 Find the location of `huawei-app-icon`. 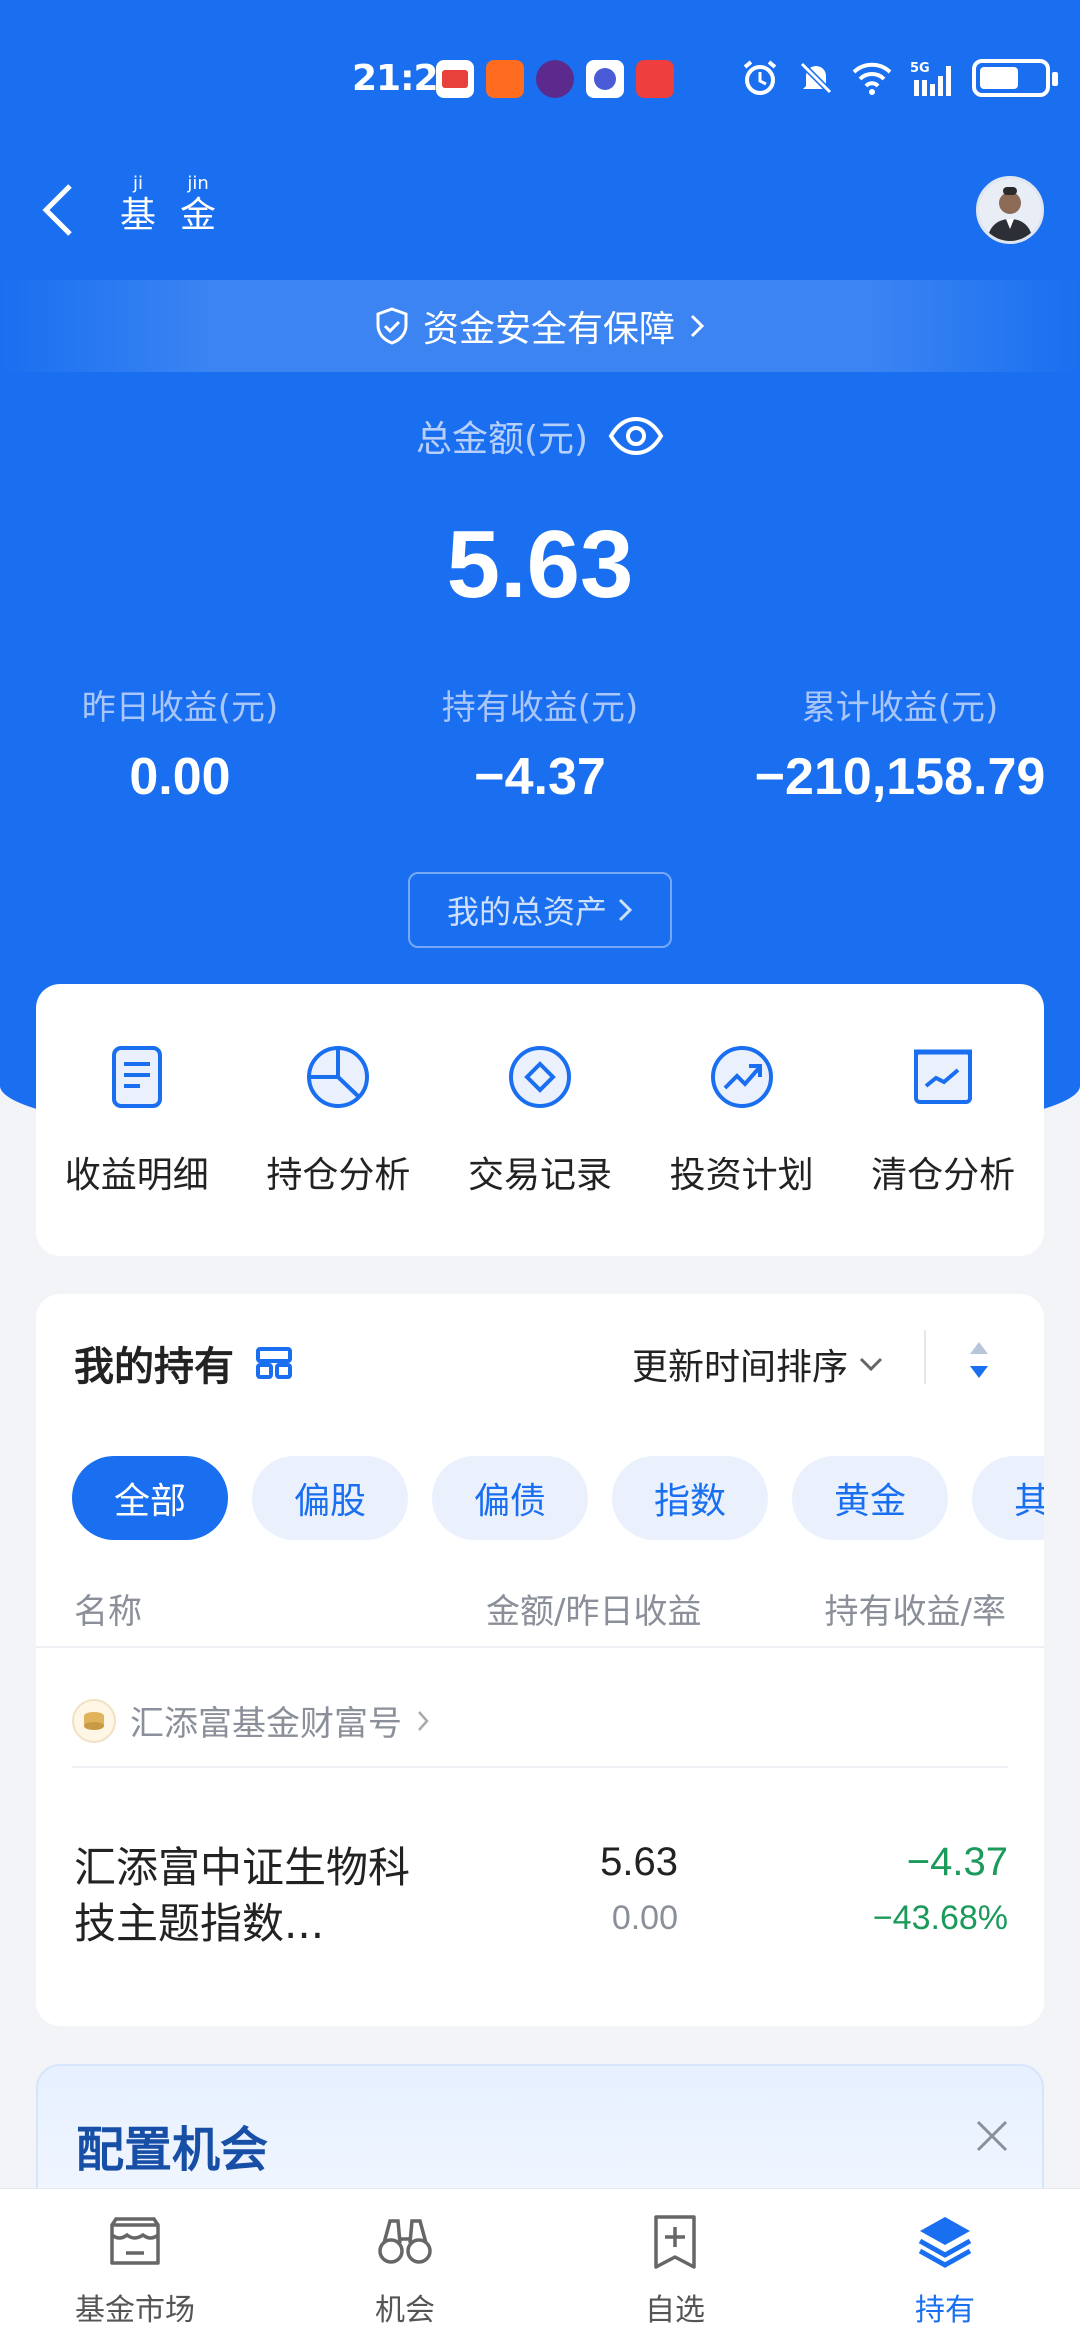

huawei-app-icon is located at coordinates (655, 79).